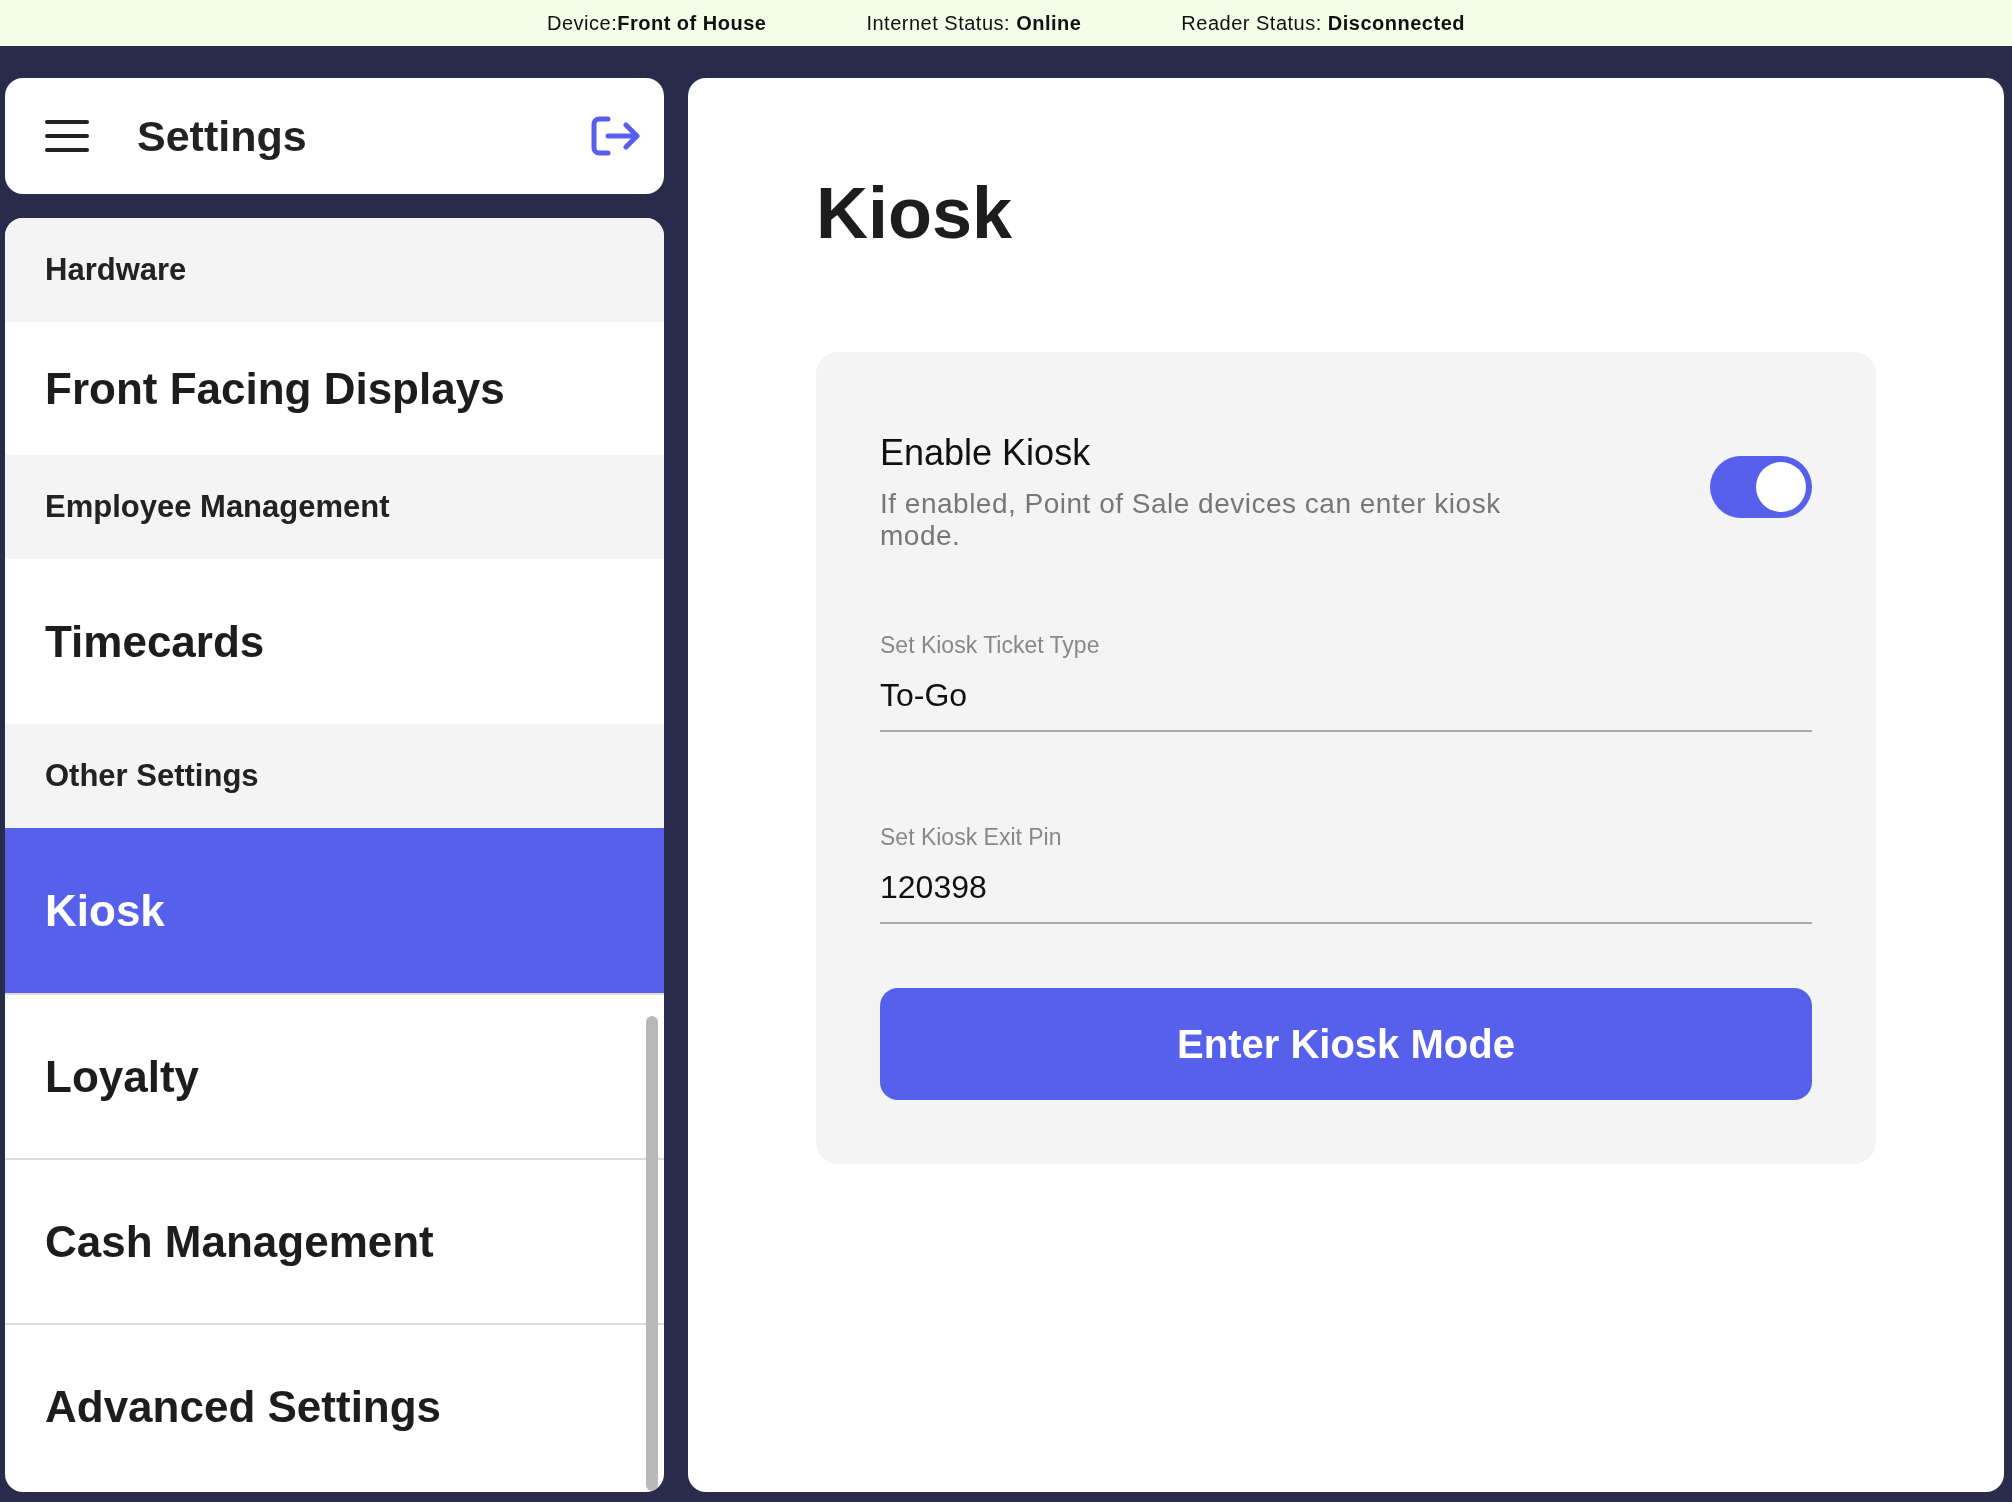  Describe the element at coordinates (334, 388) in the screenshot. I see `sidebar-item: Front Facing Displays` at that location.